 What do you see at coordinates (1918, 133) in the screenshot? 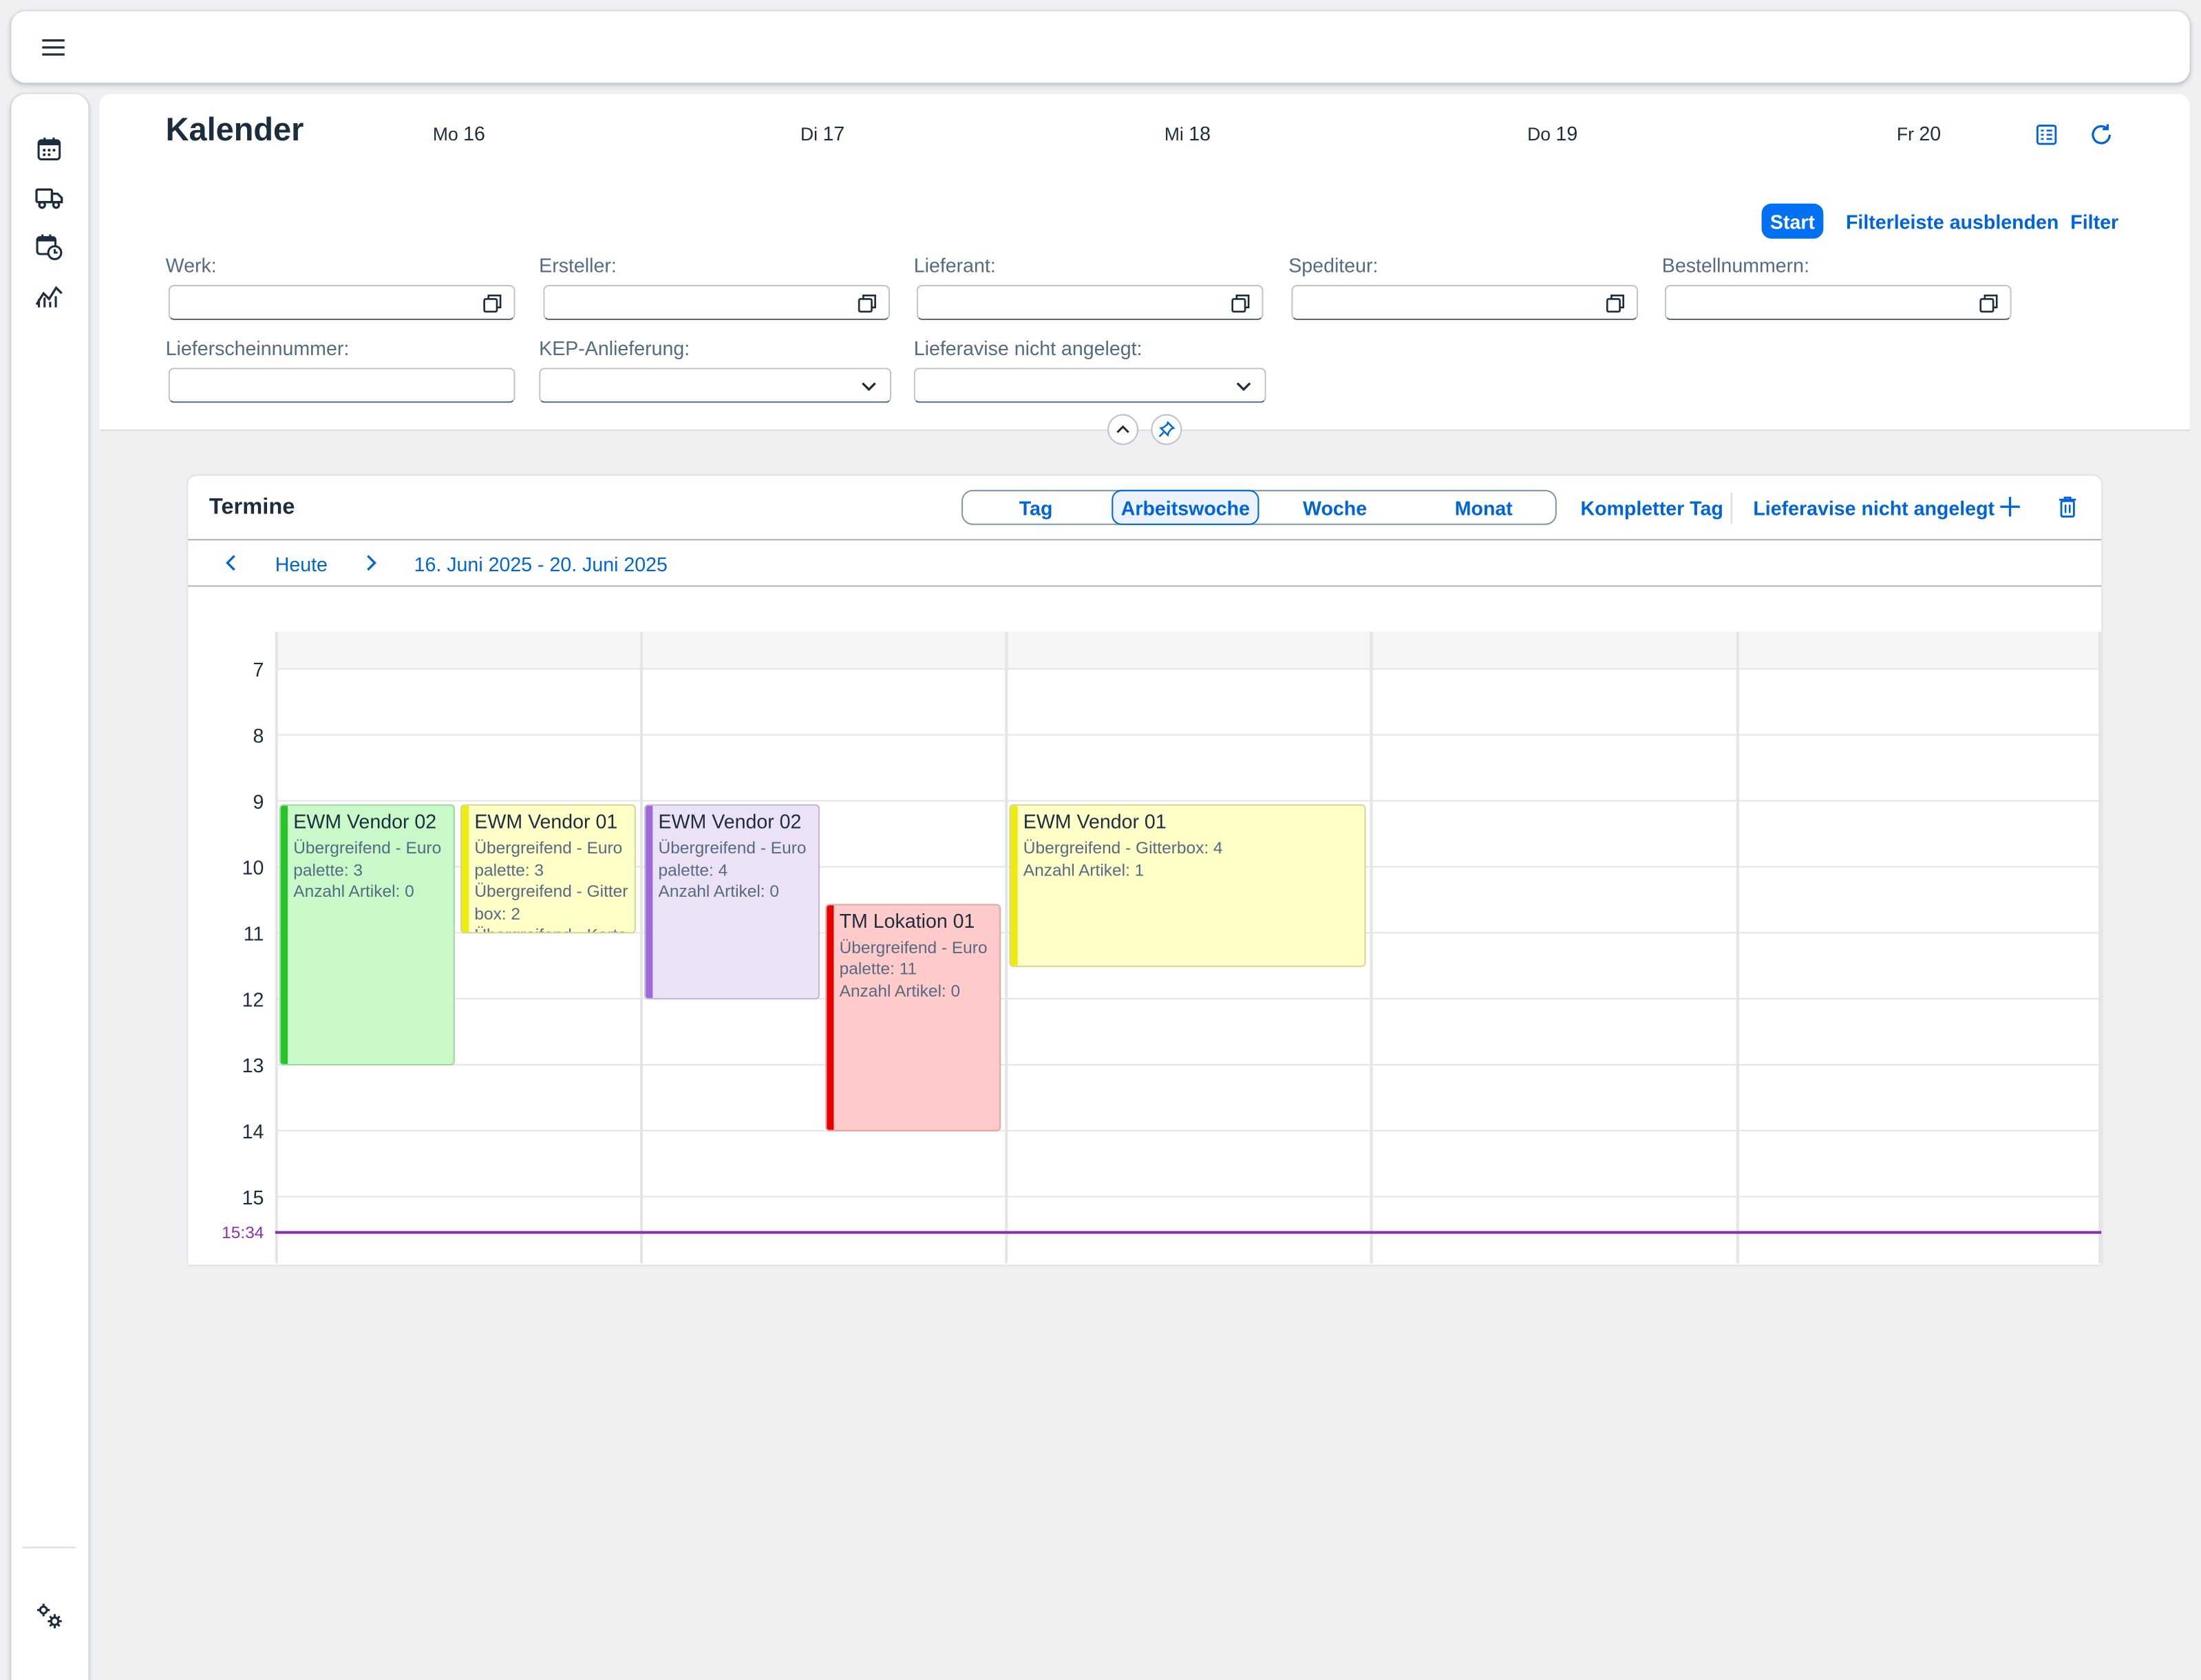
I see `day-header: Fr 20` at bounding box center [1918, 133].